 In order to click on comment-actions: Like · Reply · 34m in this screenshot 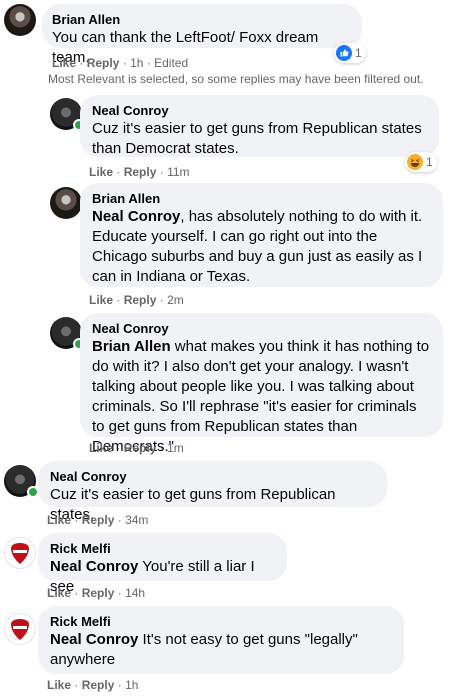, I will do `click(97, 520)`.